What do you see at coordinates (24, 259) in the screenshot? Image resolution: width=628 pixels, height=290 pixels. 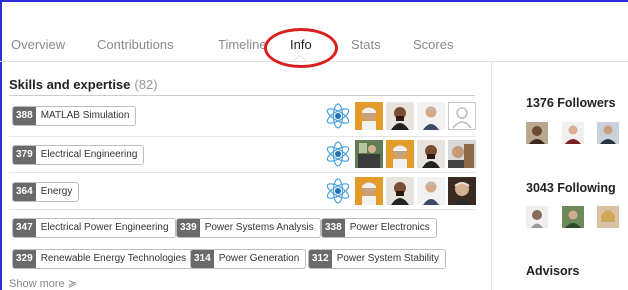 I see `skill-endorse-count: 329` at bounding box center [24, 259].